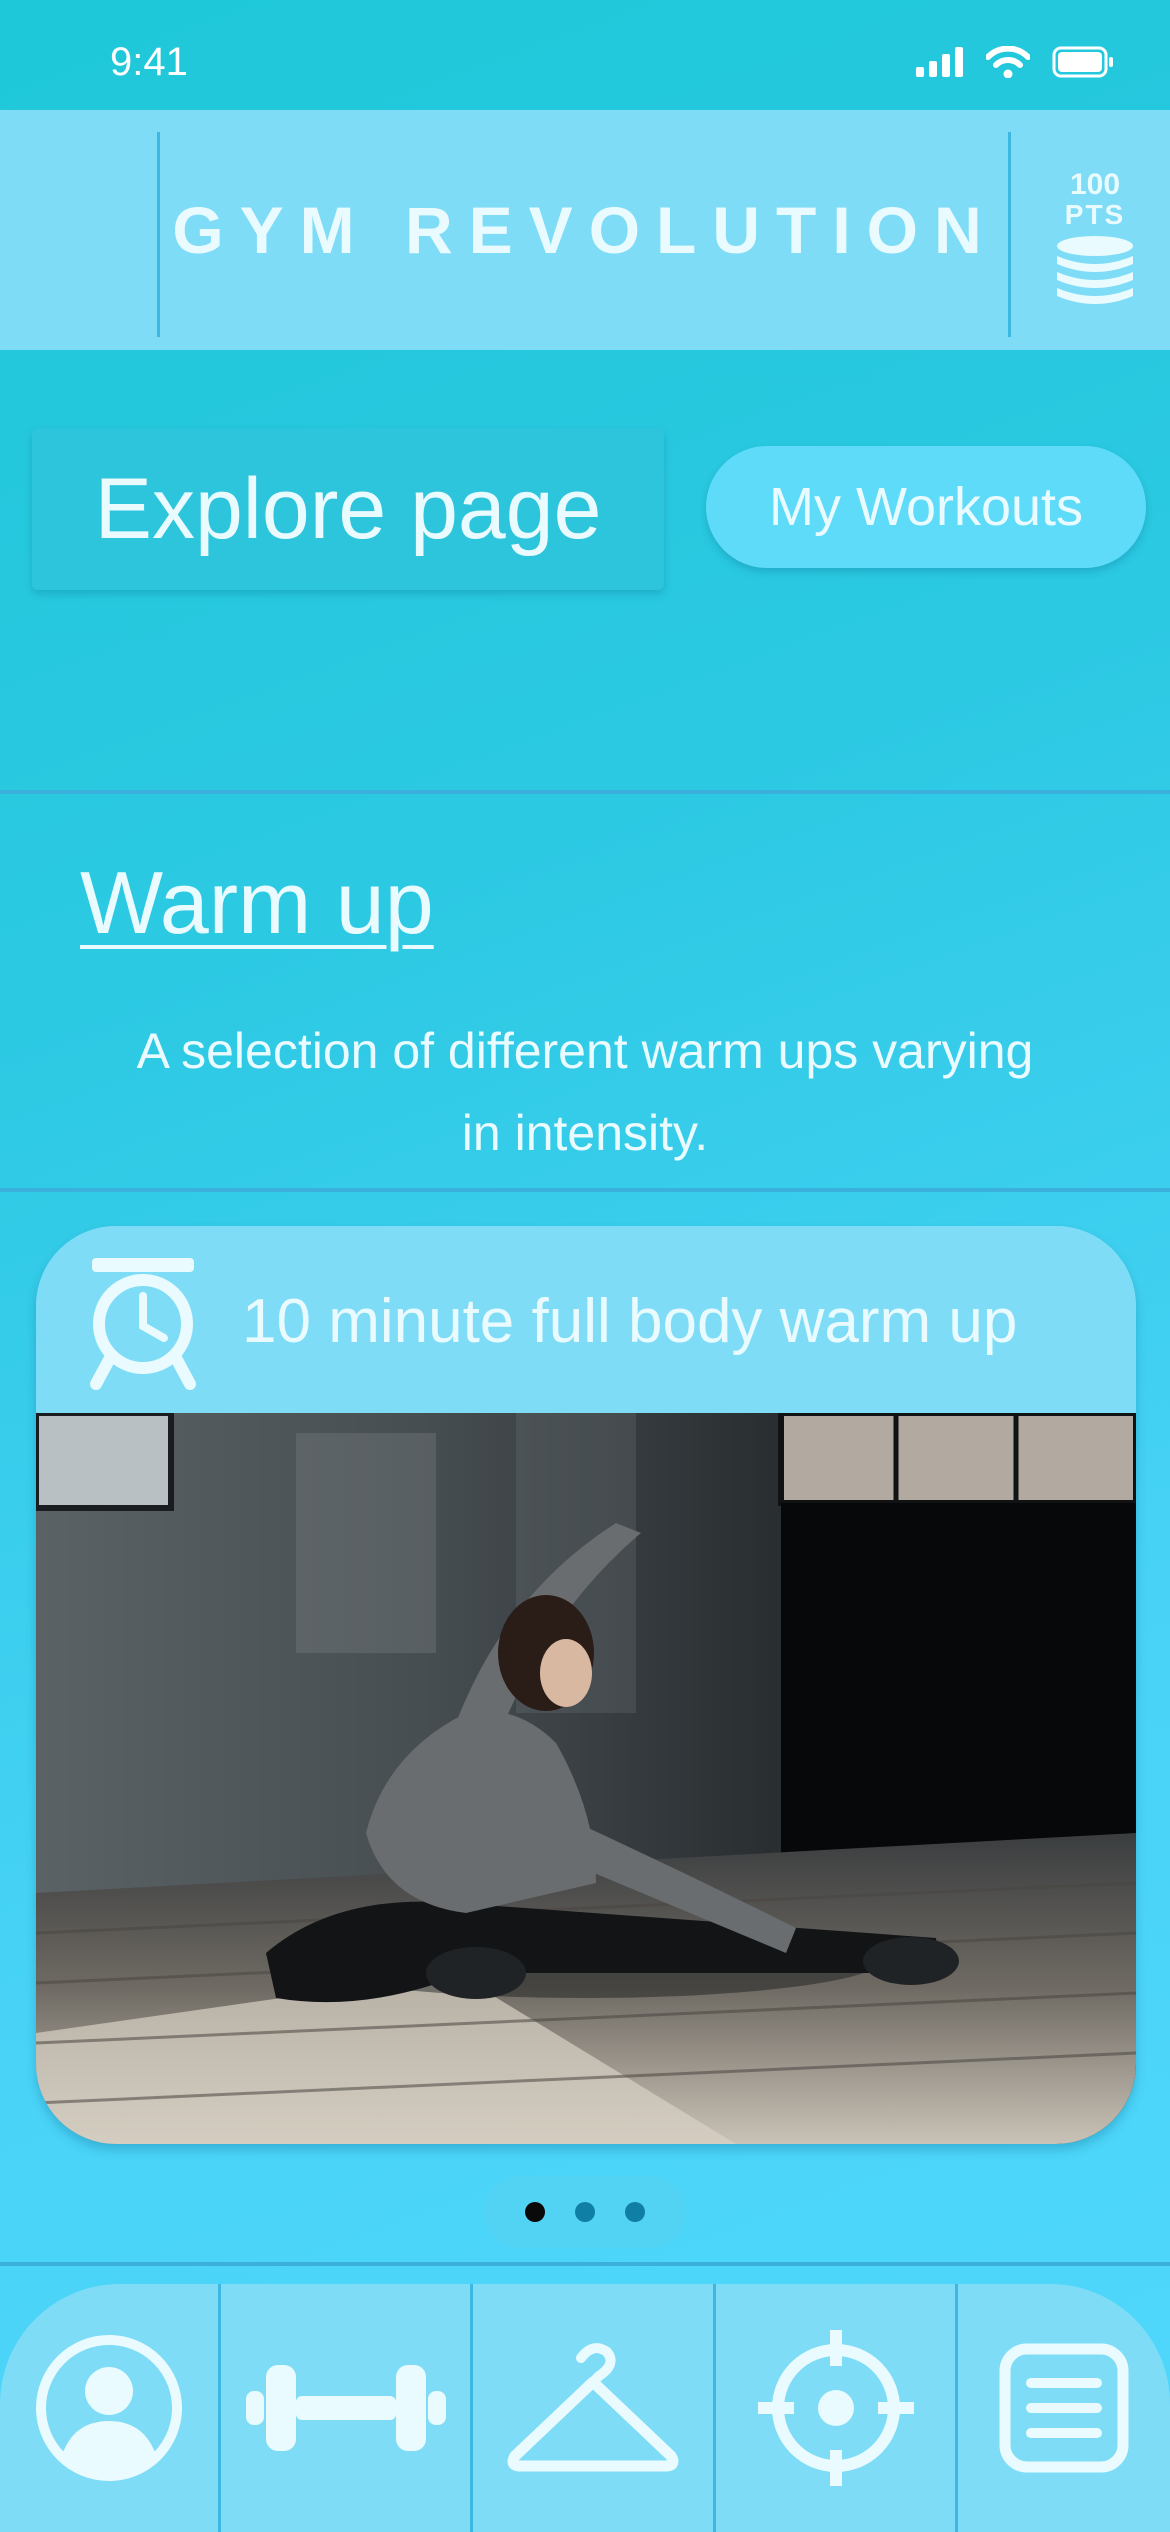 The width and height of the screenshot is (1170, 2532). I want to click on target-icon, so click(835, 2408).